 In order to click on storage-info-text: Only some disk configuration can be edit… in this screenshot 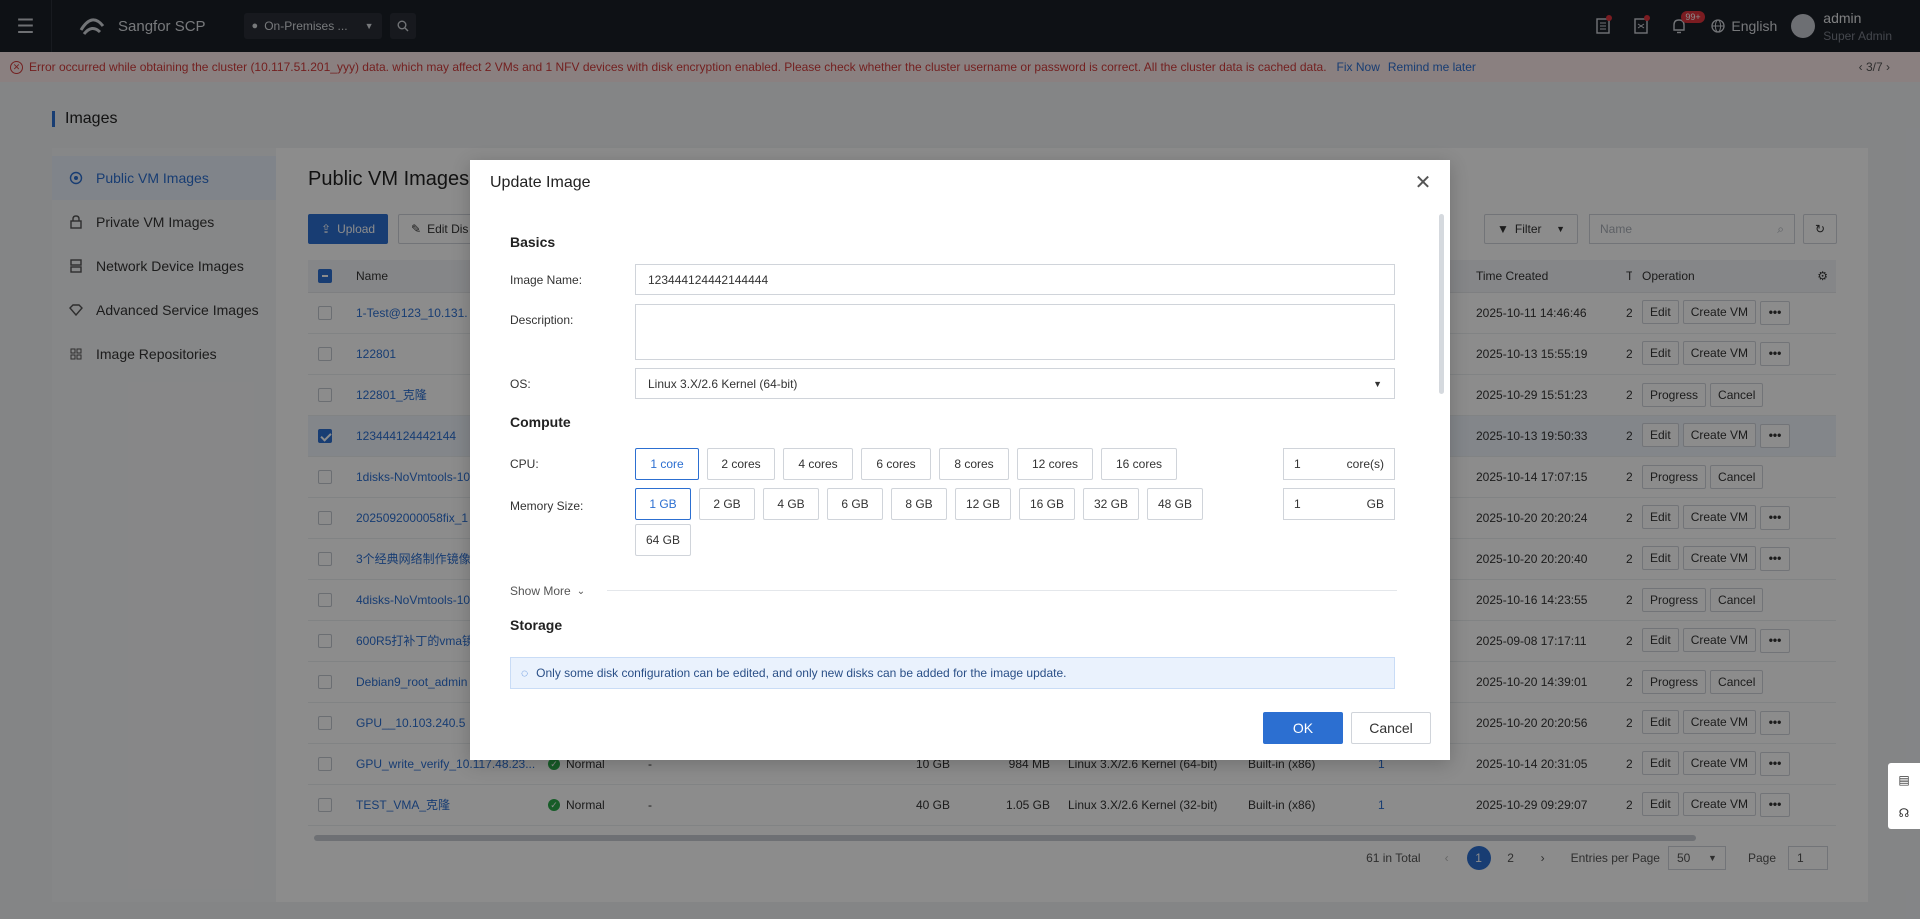, I will do `click(801, 673)`.